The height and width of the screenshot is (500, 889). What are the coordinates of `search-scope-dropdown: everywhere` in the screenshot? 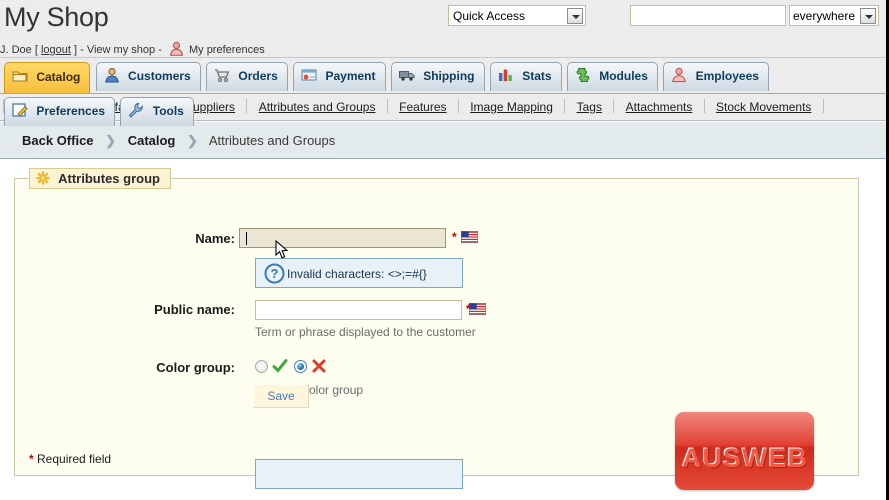 It's located at (834, 15).